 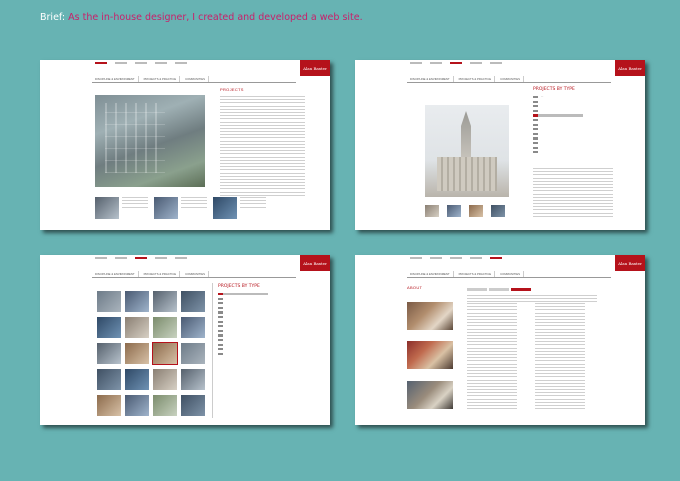 I want to click on brief-label: Brief:, so click(x=53, y=17).